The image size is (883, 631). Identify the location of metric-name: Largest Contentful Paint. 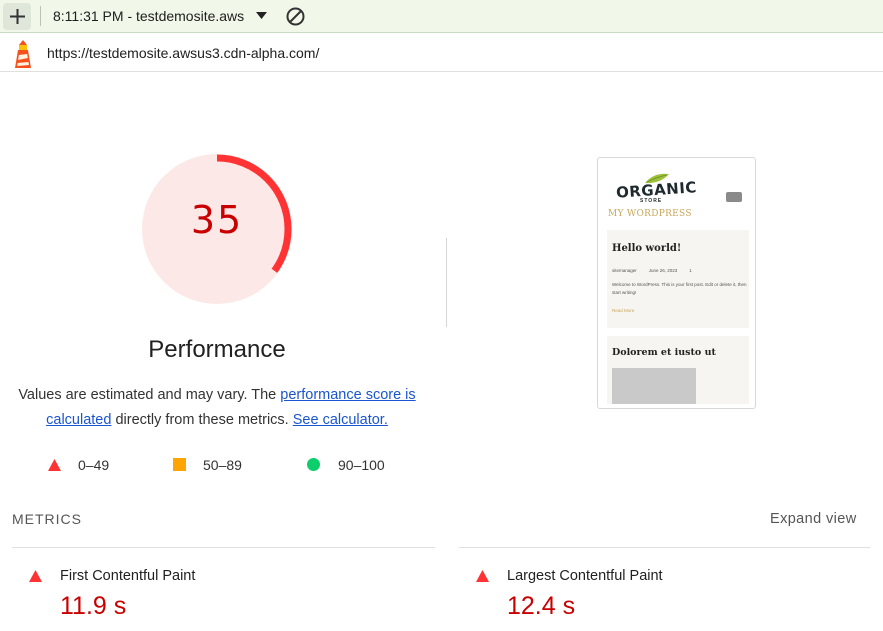
(585, 576).